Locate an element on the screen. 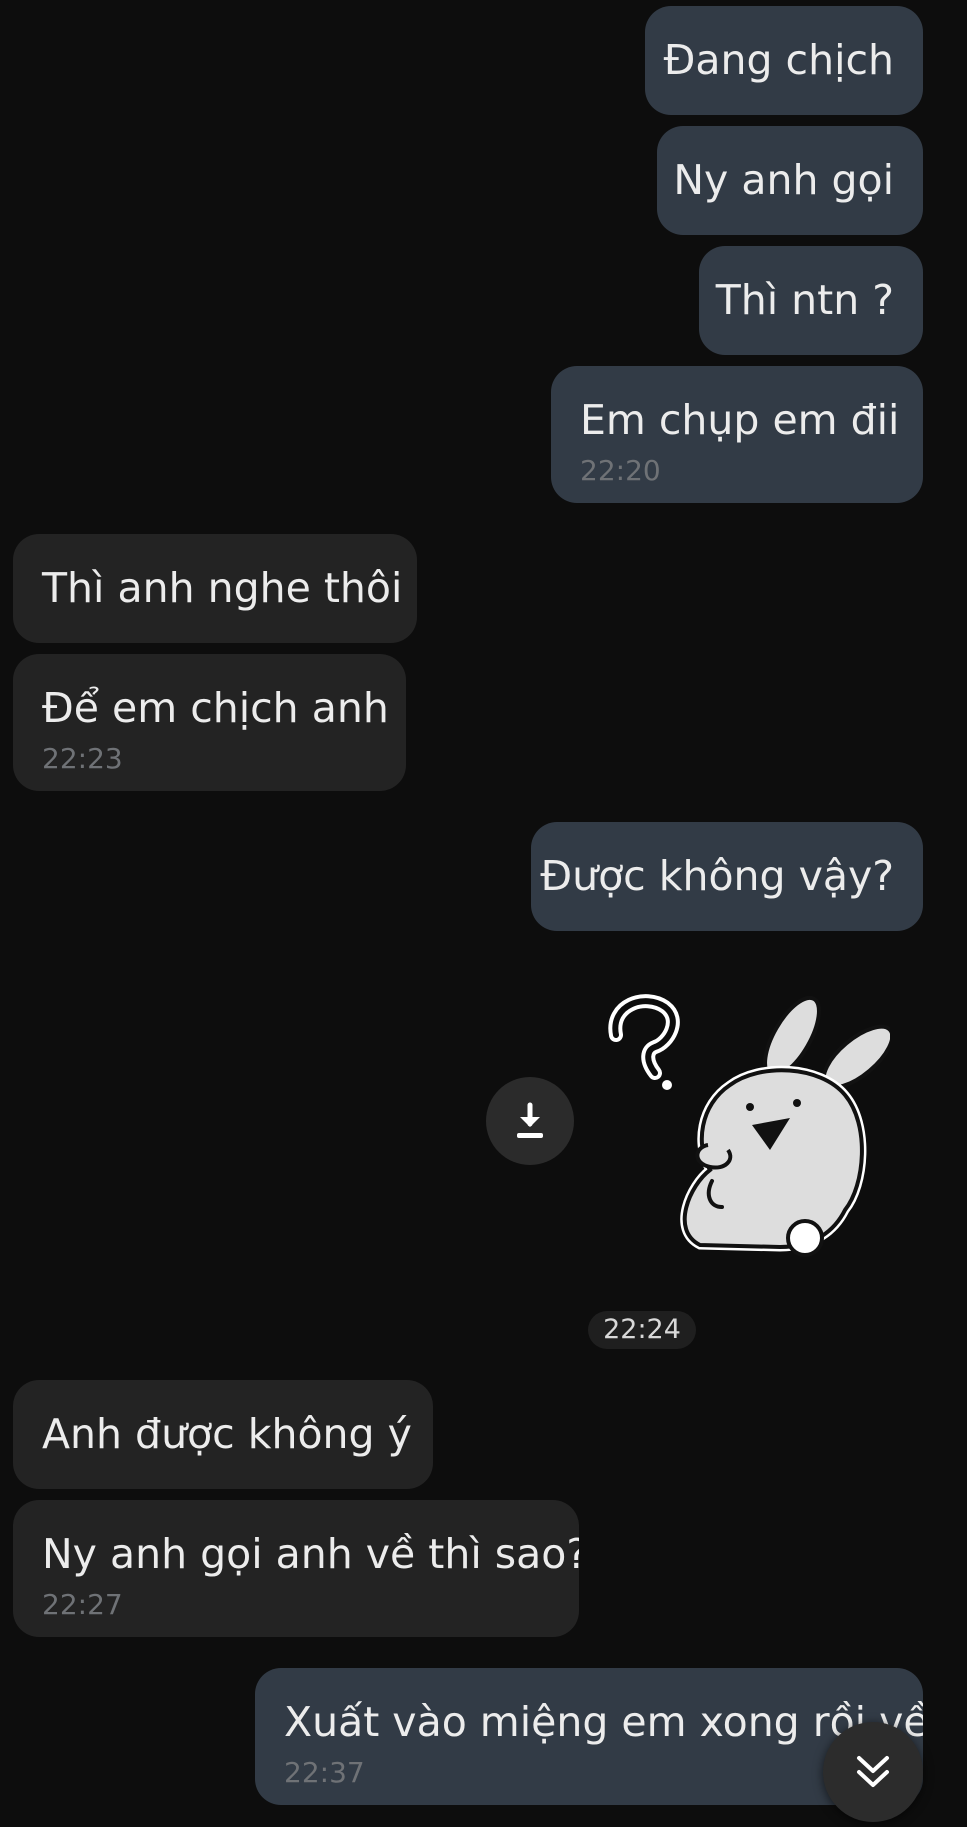 The width and height of the screenshot is (967, 1827). message-text: Xuất vào miệng em xong rồi về is located at coordinates (603, 1722).